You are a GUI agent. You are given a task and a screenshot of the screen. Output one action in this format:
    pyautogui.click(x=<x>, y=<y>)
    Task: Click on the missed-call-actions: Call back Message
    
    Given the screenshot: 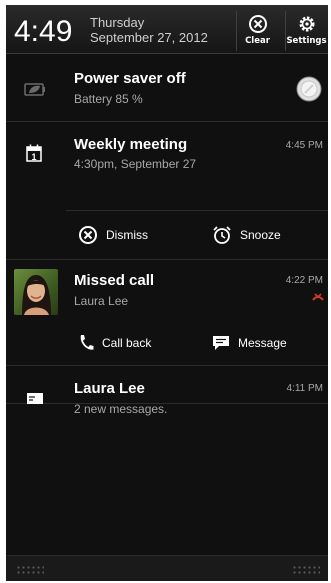 What is the action you would take?
    pyautogui.click(x=197, y=344)
    